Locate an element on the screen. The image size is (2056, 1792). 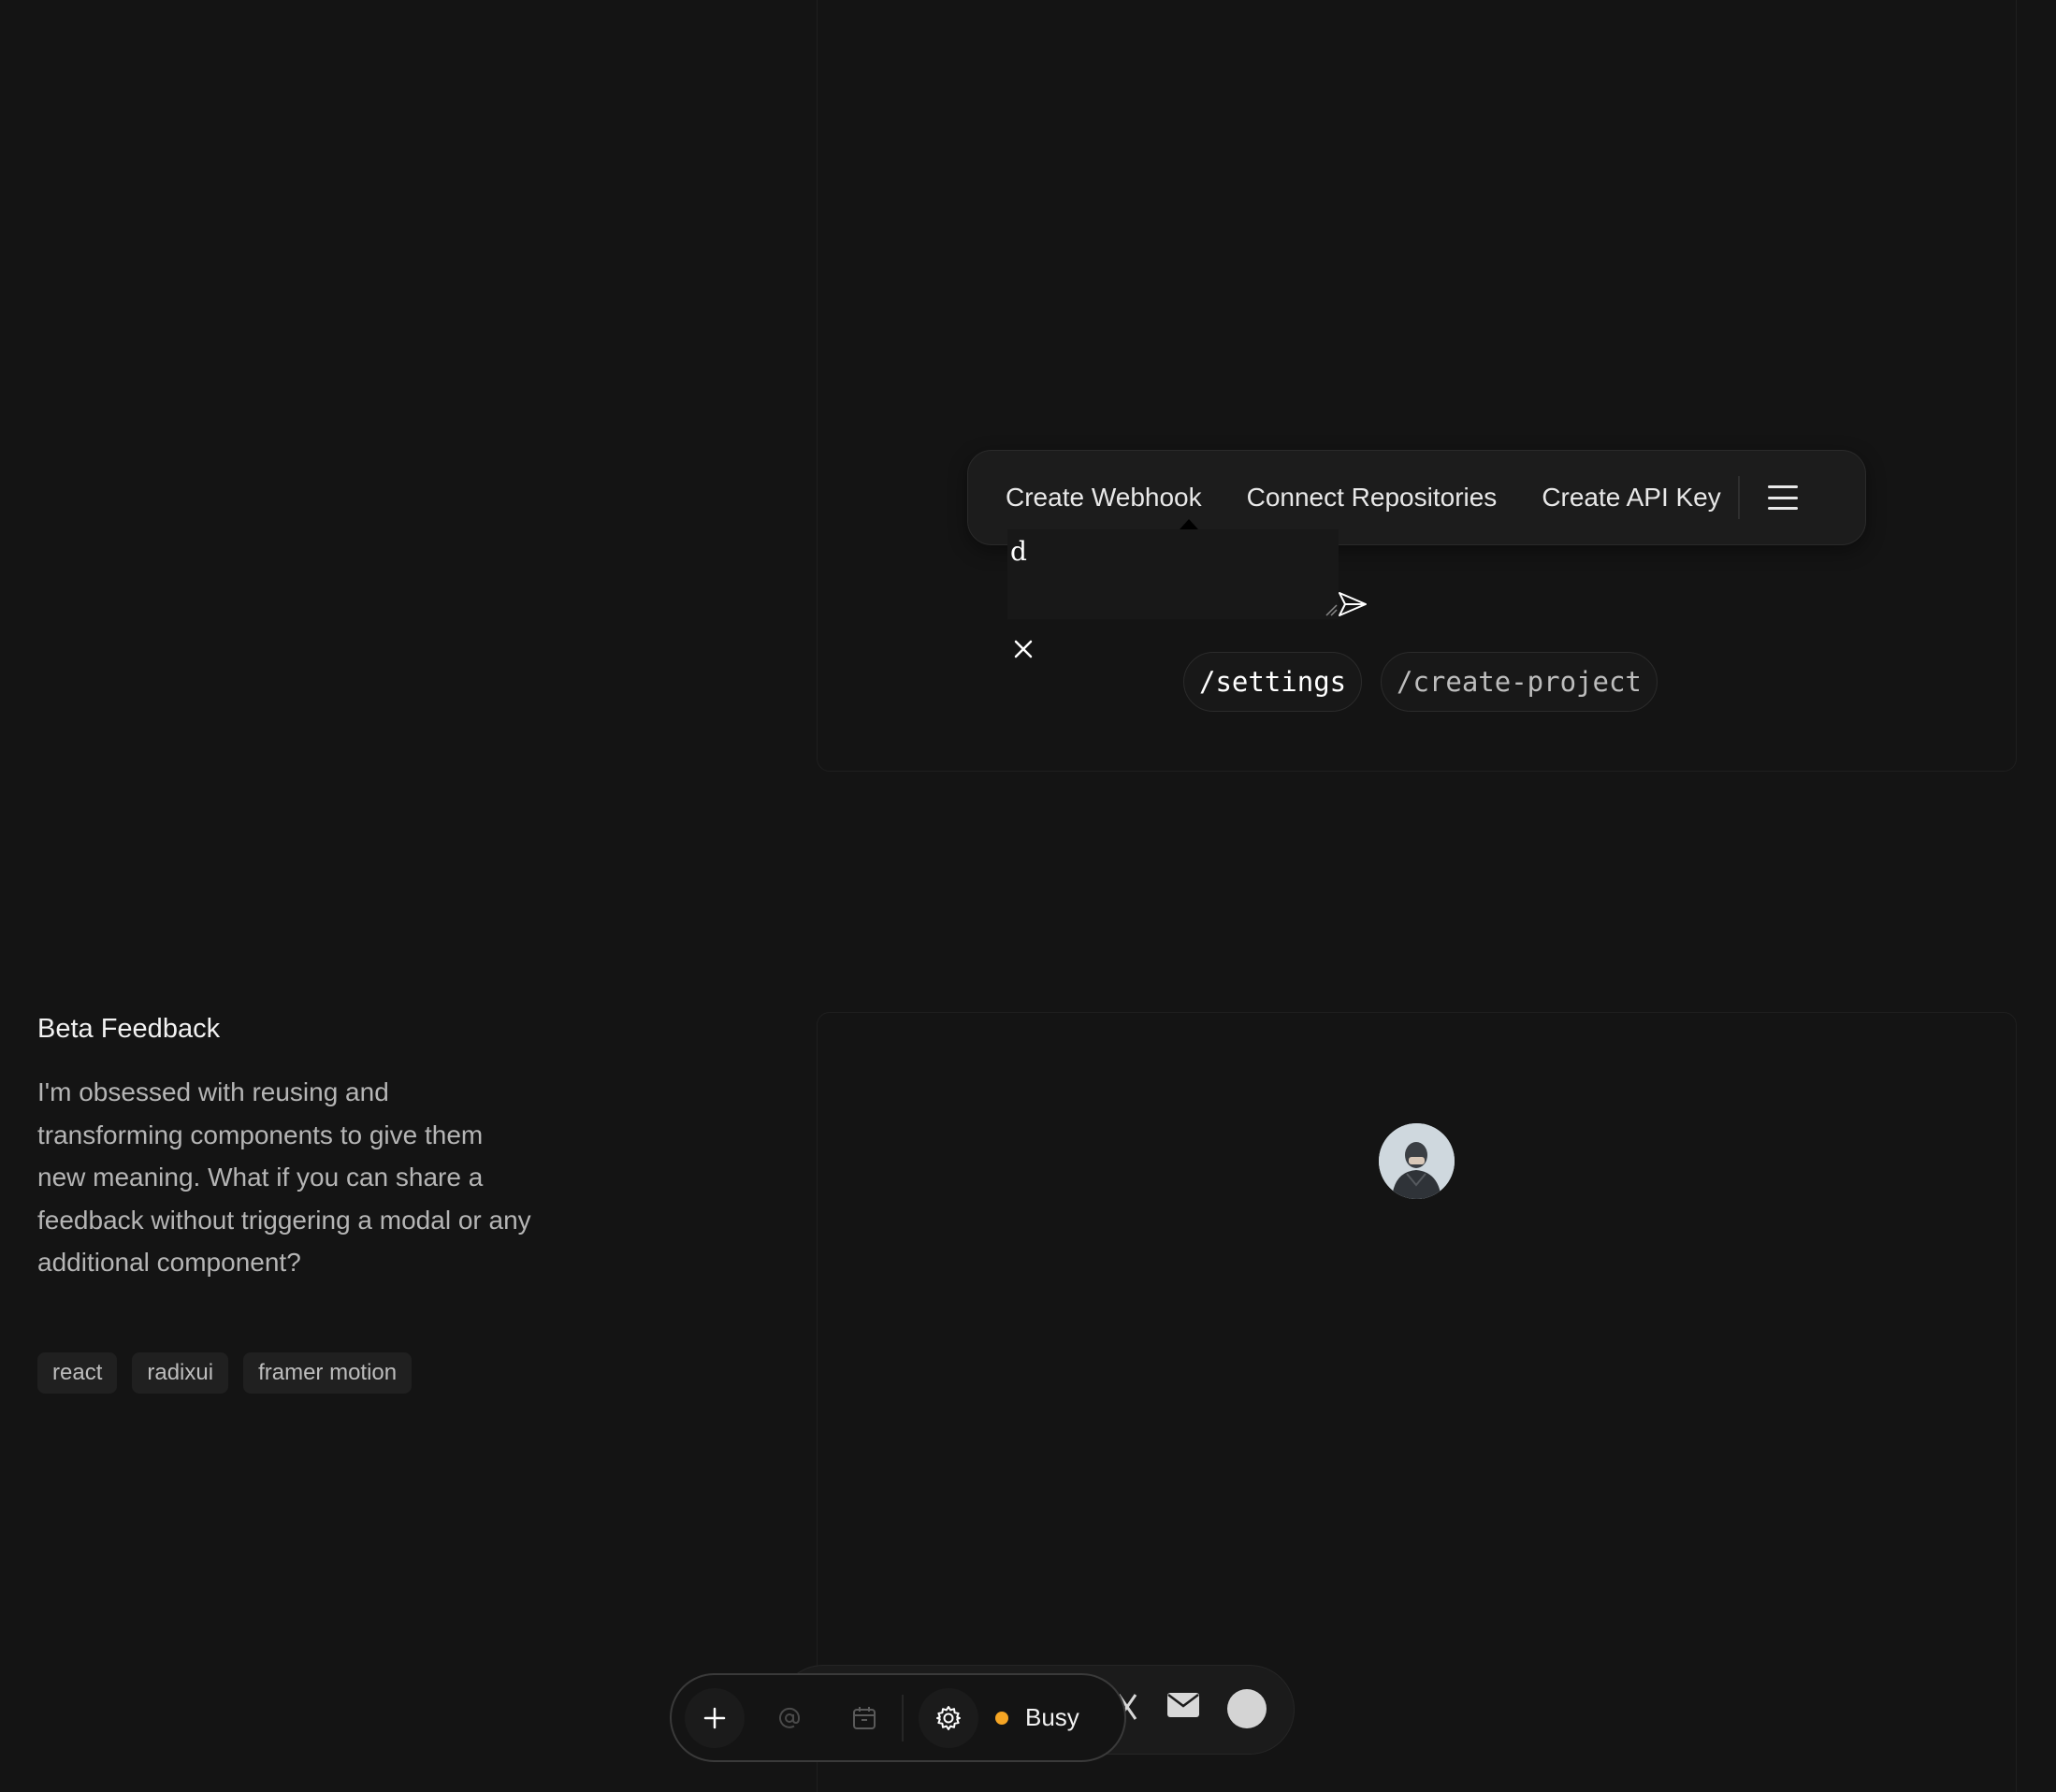
status-label: Busy is located at coordinates (1052, 1717).